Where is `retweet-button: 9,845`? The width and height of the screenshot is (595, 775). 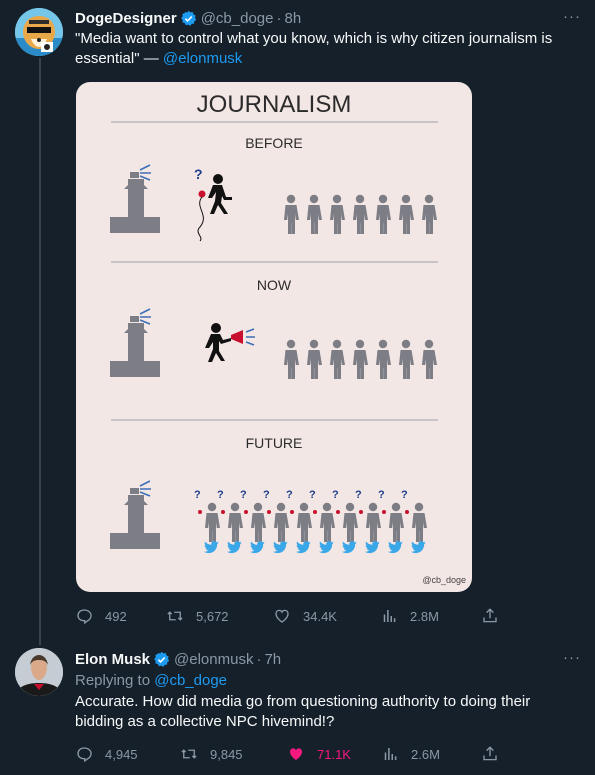
retweet-button: 9,845 is located at coordinates (211, 754).